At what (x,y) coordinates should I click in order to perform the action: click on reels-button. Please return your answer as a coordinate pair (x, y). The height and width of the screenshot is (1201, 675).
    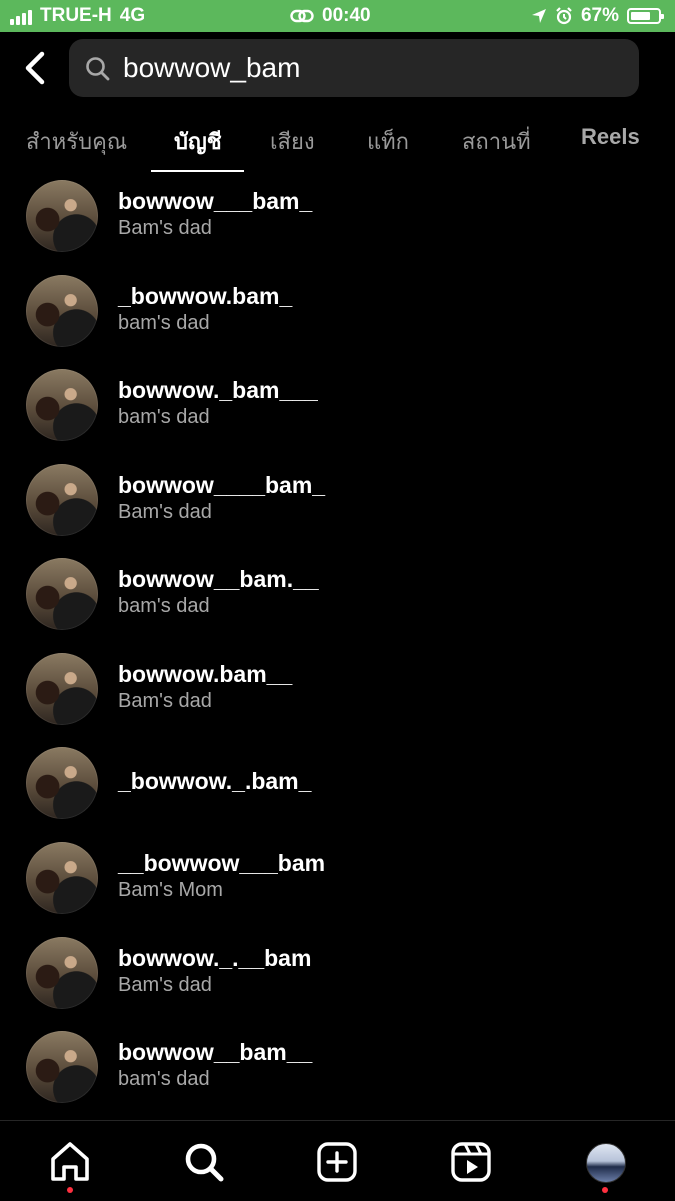
    Looking at the image, I should click on (471, 1162).